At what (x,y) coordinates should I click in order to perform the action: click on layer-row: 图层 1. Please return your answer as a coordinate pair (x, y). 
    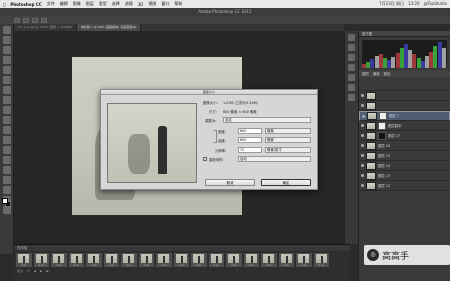
    Looking at the image, I should click on (404, 116).